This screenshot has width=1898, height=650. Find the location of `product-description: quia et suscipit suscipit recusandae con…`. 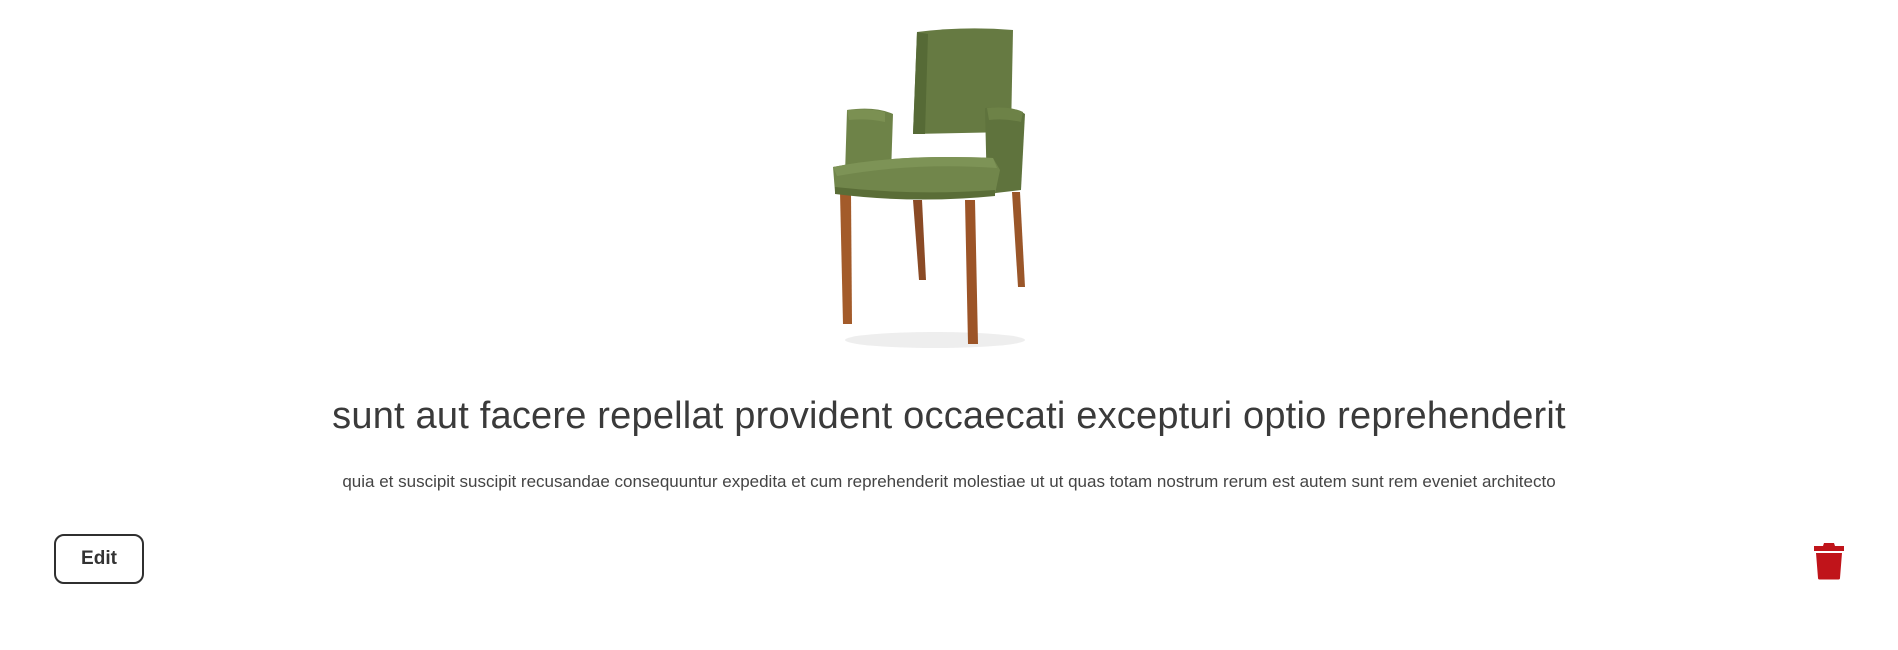

product-description: quia et suscipit suscipit recusandae con… is located at coordinates (949, 481).